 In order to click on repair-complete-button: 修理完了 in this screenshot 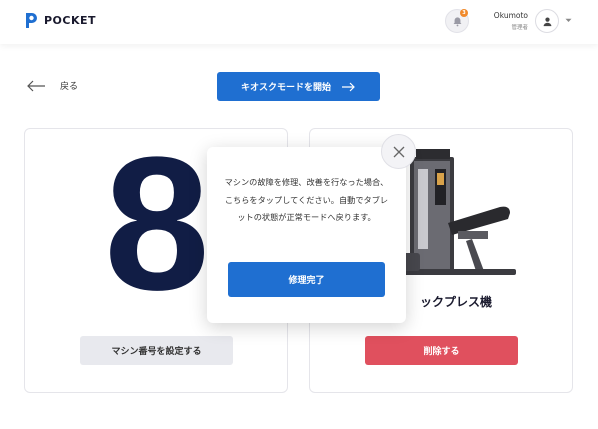, I will do `click(306, 279)`.